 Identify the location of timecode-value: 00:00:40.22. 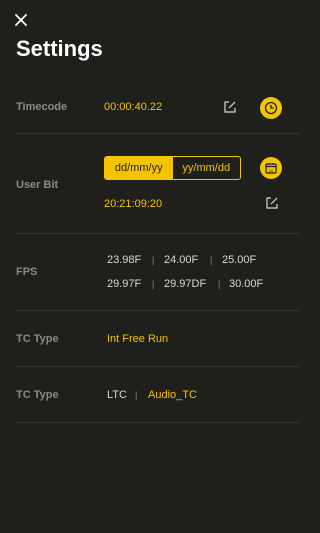
(133, 107).